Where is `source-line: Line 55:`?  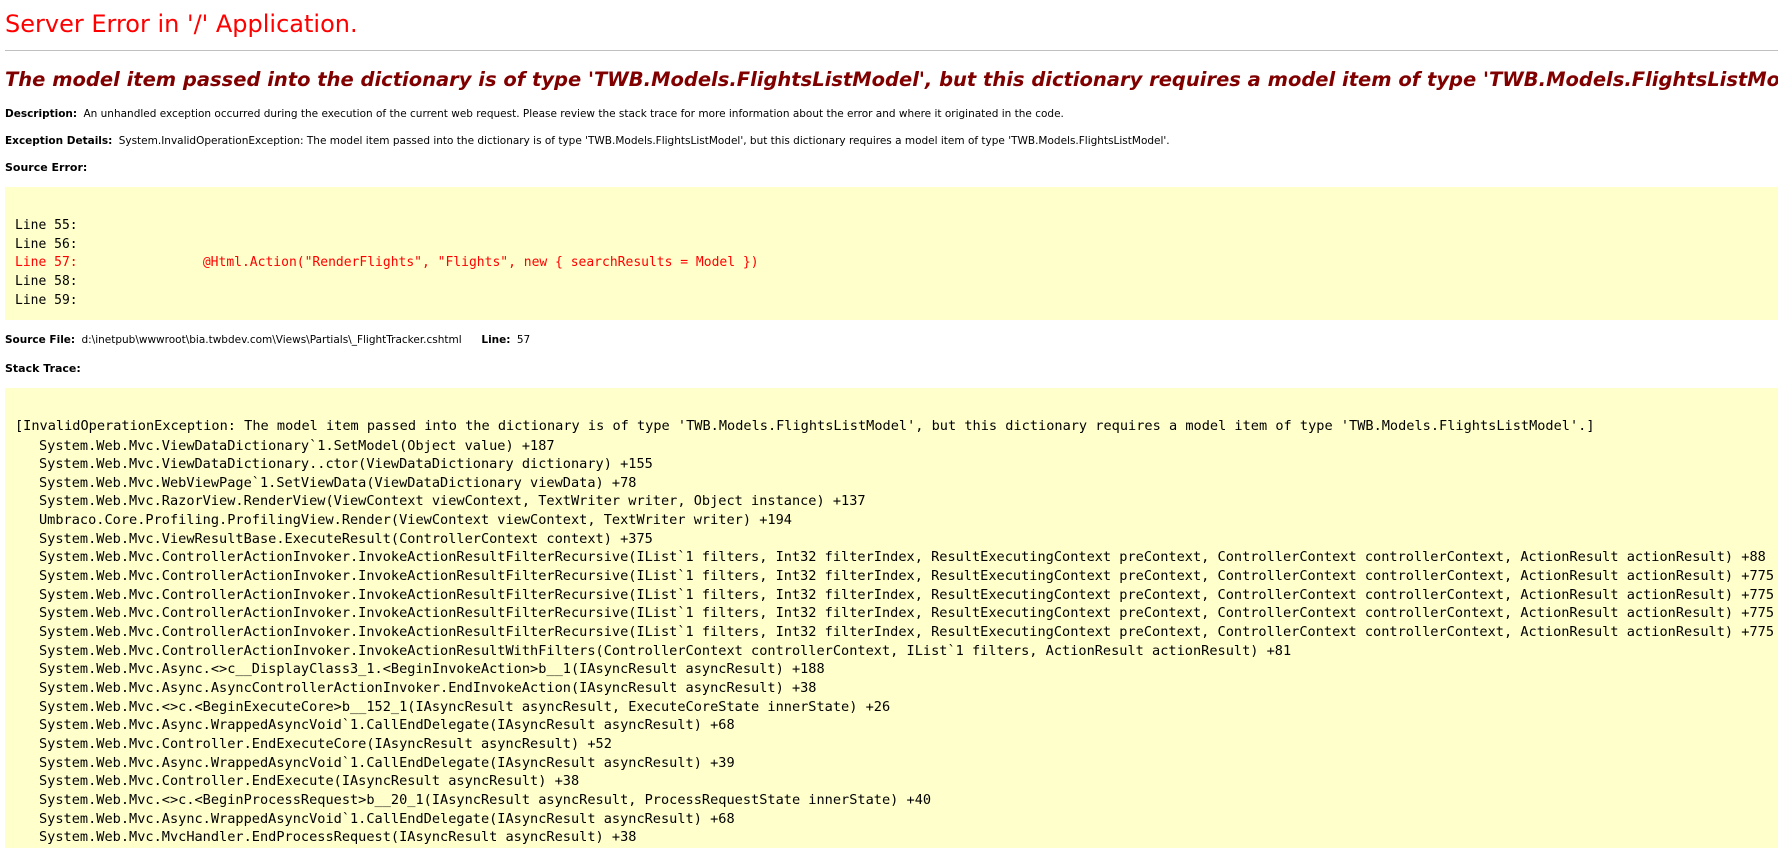
source-line: Line 55: is located at coordinates (387, 226).